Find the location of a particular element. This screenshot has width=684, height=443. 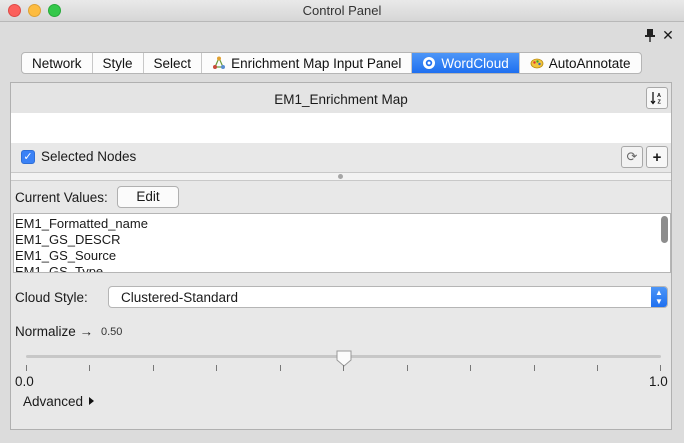

refresh-button: ⟳ is located at coordinates (632, 157).